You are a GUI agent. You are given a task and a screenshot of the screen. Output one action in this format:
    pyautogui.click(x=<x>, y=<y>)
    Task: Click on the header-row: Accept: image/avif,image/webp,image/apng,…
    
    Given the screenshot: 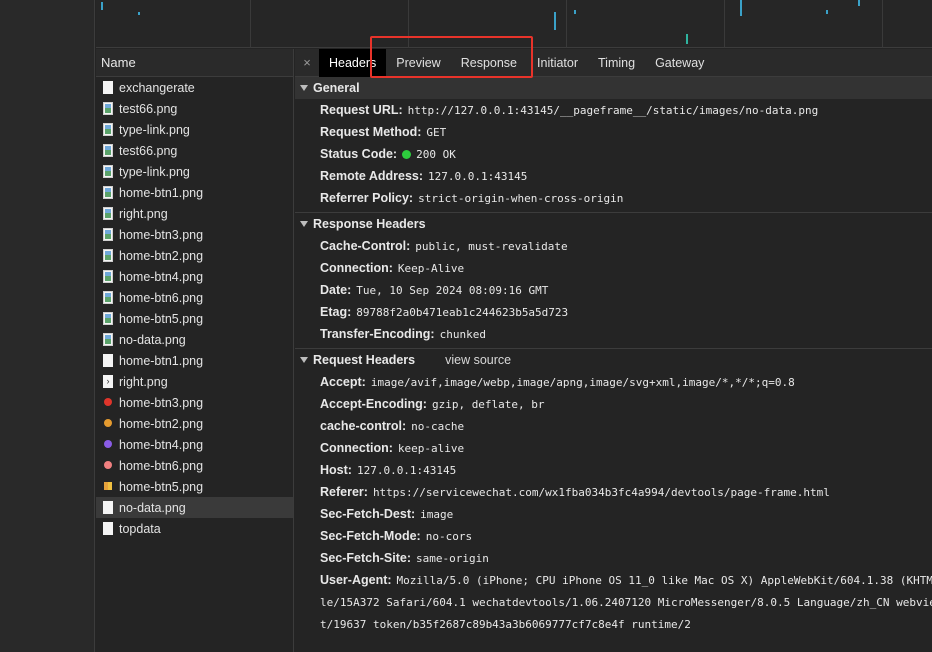 What is the action you would take?
    pyautogui.click(x=613, y=382)
    